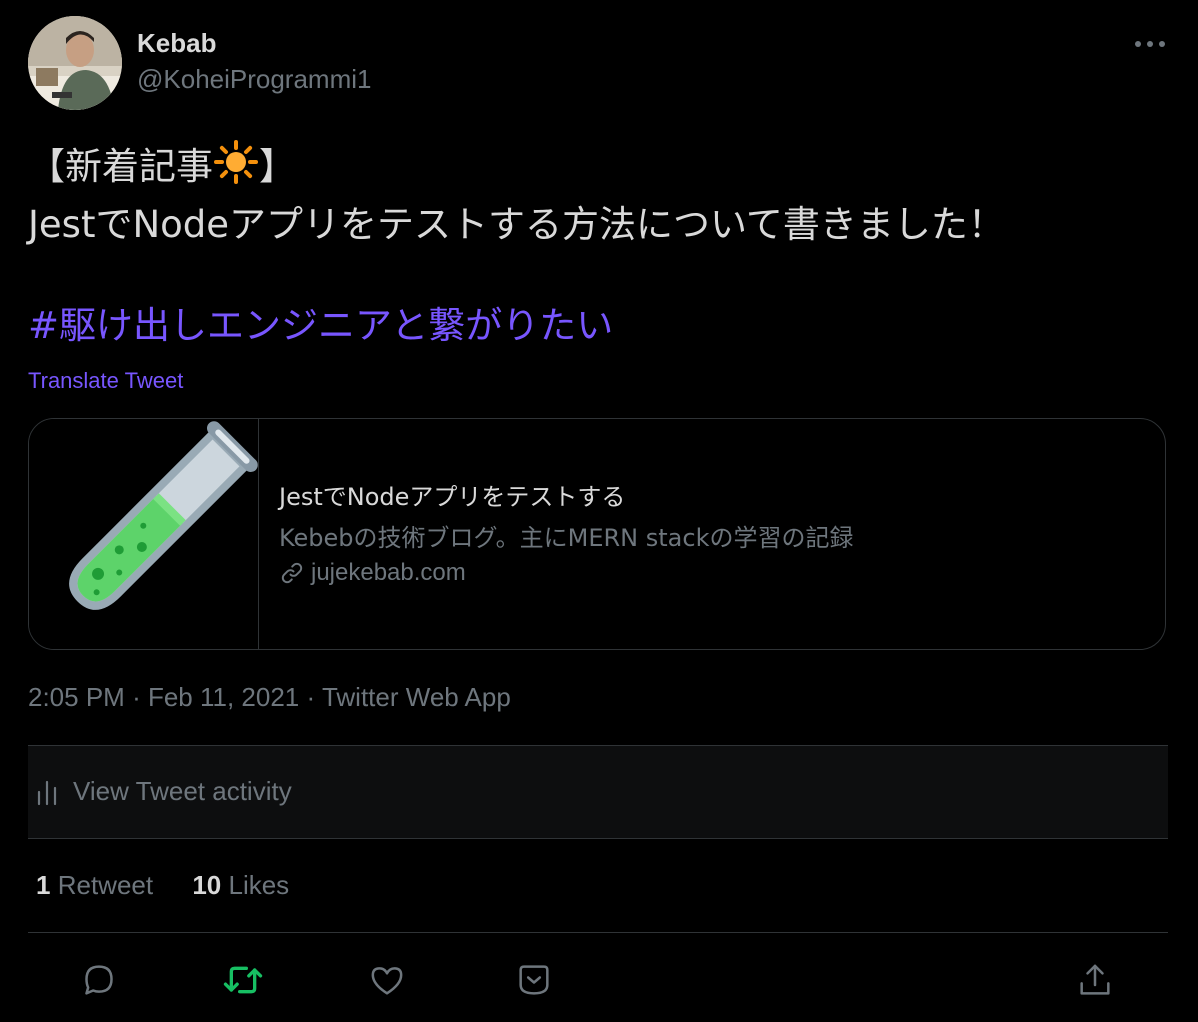 The image size is (1198, 1022). I want to click on view-tweet-activity-button: View Tweet activity, so click(598, 792).